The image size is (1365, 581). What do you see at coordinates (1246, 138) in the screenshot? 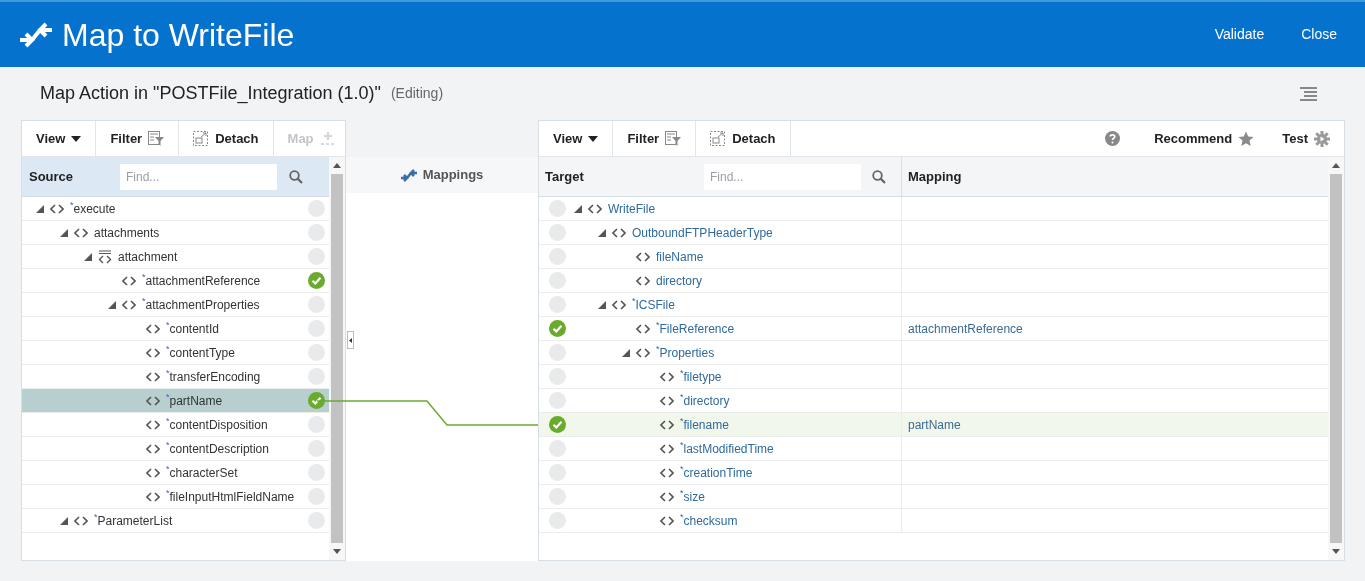
I see `star-icon` at bounding box center [1246, 138].